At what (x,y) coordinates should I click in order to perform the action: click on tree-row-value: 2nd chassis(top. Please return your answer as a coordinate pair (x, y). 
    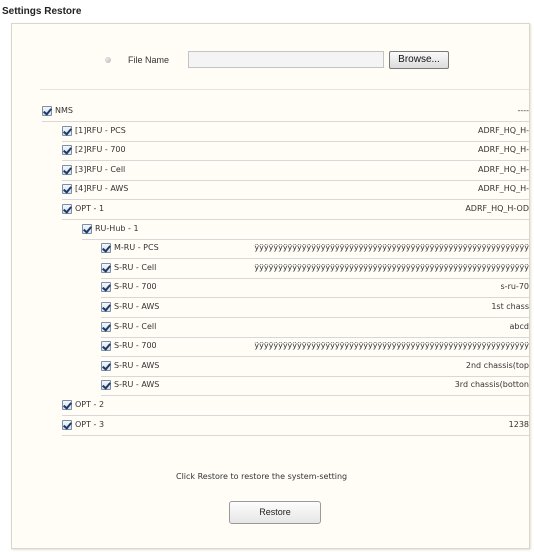
    Looking at the image, I should click on (497, 365).